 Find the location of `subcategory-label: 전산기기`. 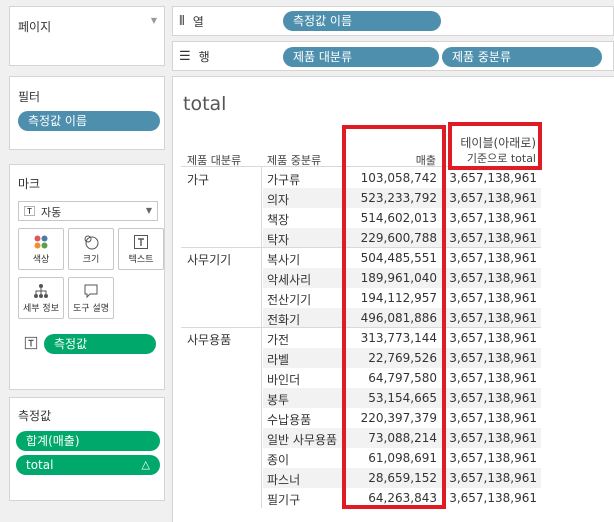

subcategory-label: 전산기기 is located at coordinates (289, 300).